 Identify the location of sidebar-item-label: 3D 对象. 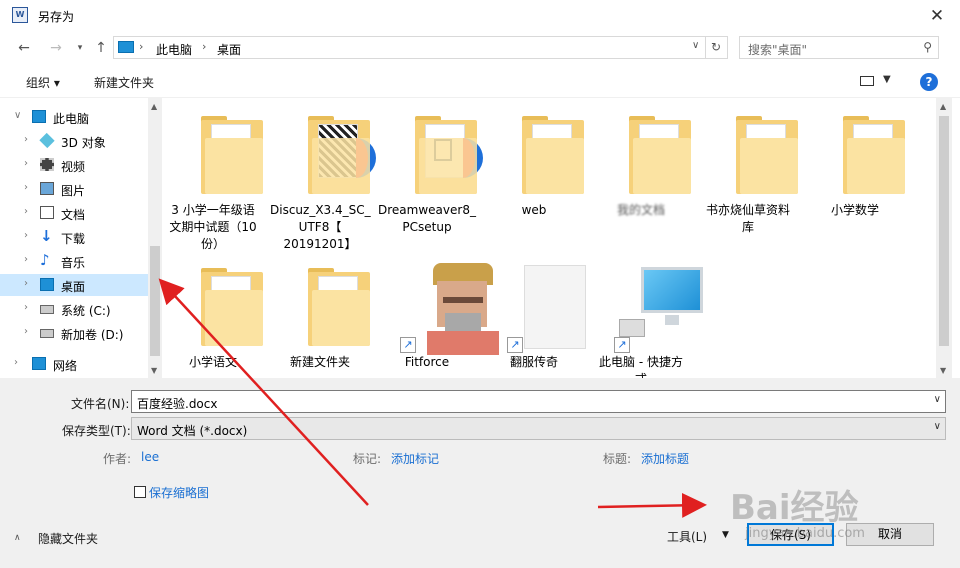
(83, 143).